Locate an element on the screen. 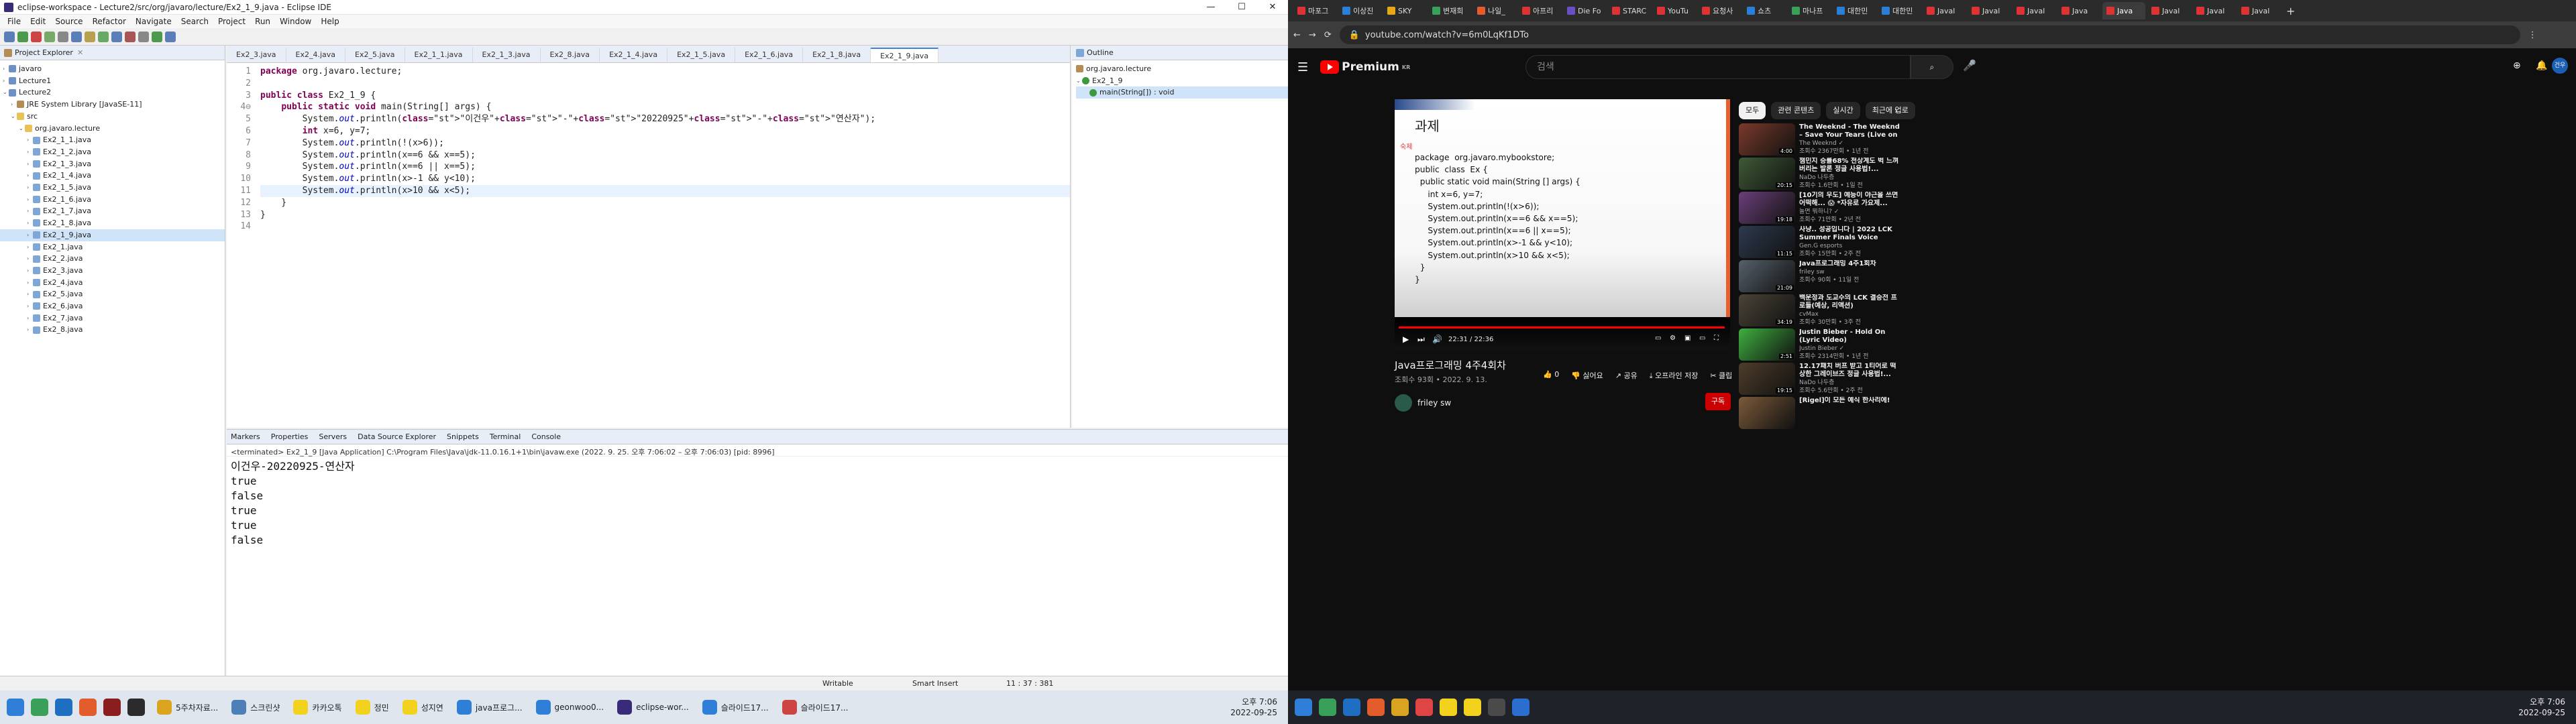  recommended-video: [Rigel]이 모든 예식 한사리에! is located at coordinates (1819, 414).